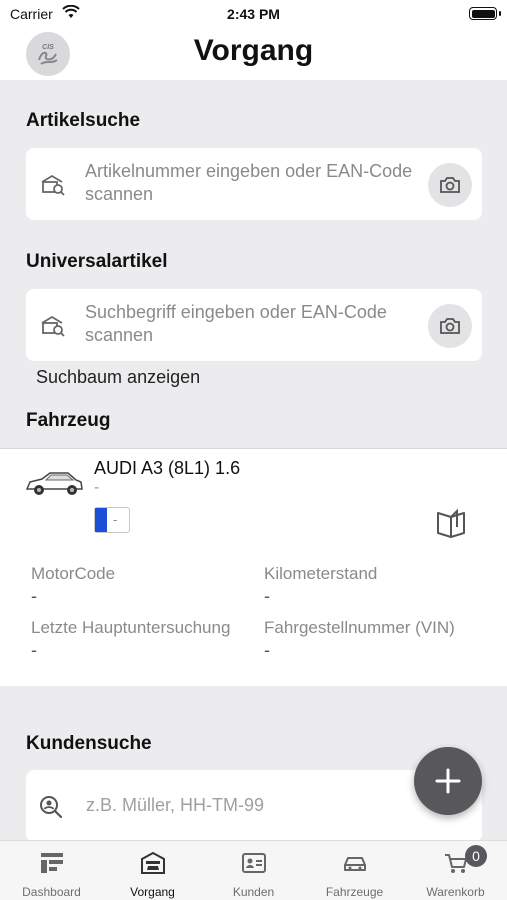 This screenshot has height=900, width=507. What do you see at coordinates (97, 487) in the screenshot?
I see `vehicle-subtitle: -` at bounding box center [97, 487].